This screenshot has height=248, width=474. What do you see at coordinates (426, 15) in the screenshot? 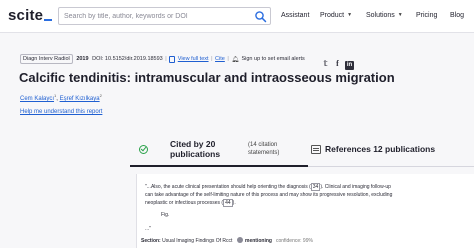
I see `nav-pricing: Pricing` at bounding box center [426, 15].